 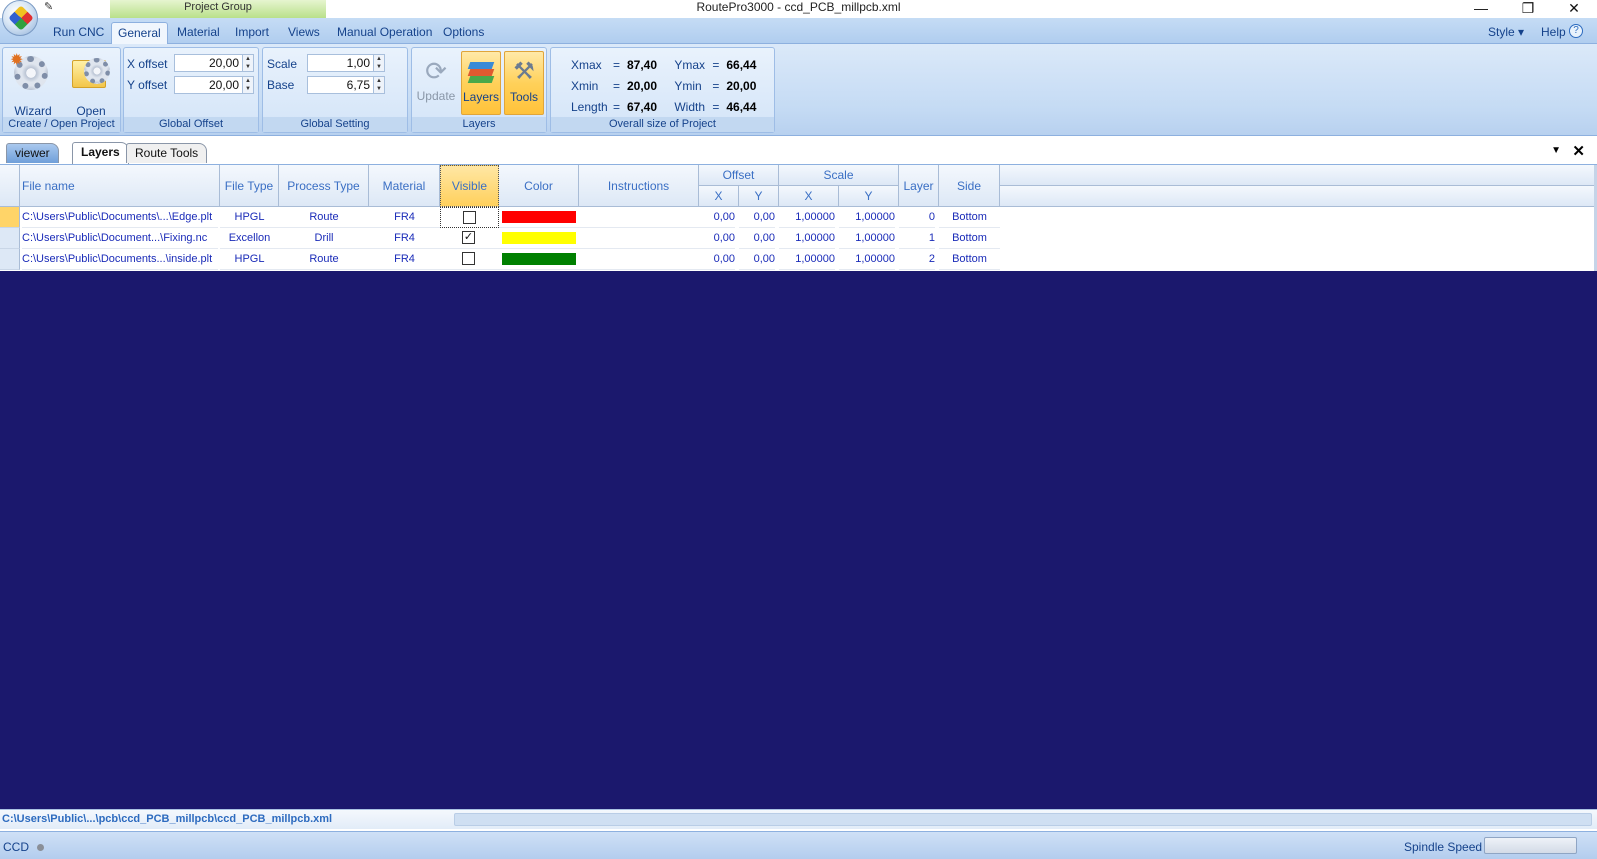 I want to click on restore-button: ❐, so click(x=1528, y=9).